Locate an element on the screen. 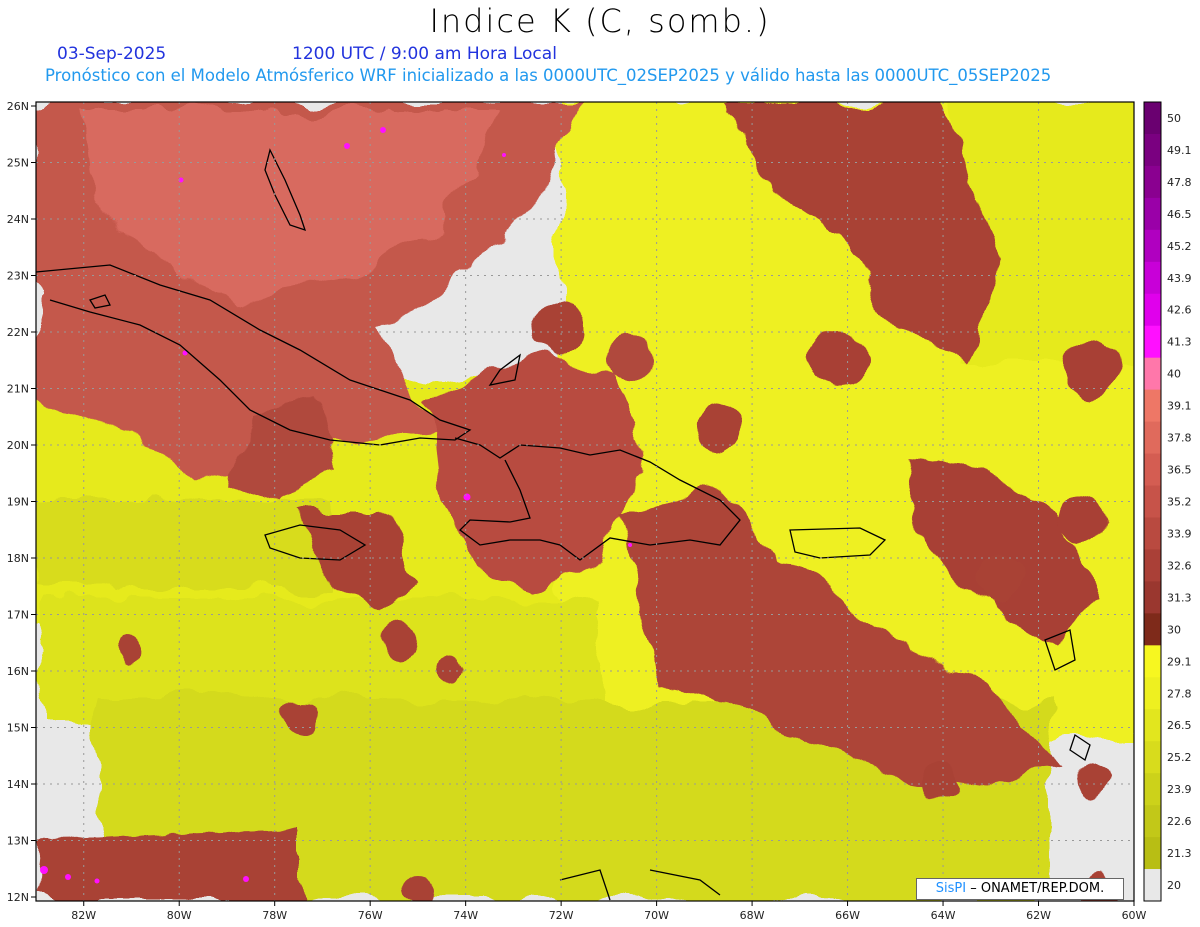 This screenshot has width=1200, height=927. colorbar-label: 33.9 is located at coordinates (1179, 533).